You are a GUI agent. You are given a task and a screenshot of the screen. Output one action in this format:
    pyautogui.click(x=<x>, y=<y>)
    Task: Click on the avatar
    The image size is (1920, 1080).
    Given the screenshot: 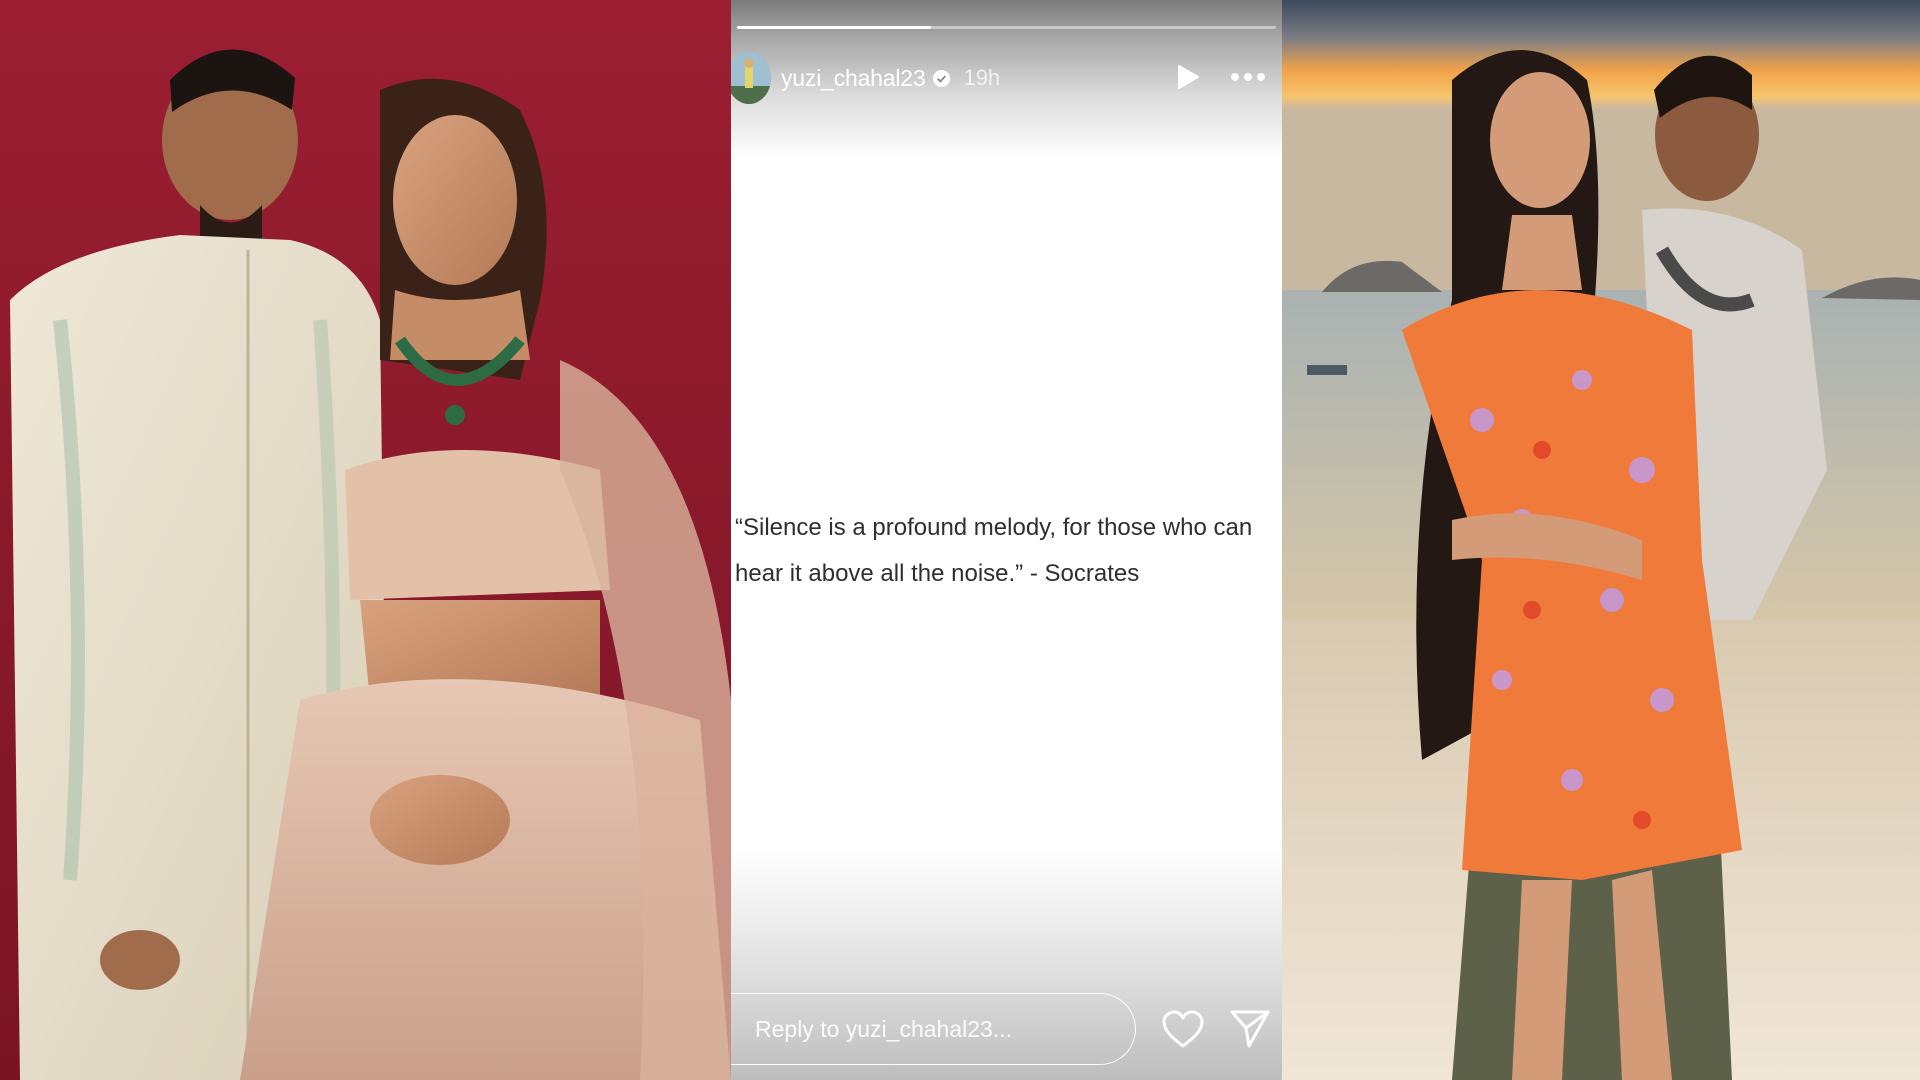 What is the action you would take?
    pyautogui.click(x=751, y=78)
    